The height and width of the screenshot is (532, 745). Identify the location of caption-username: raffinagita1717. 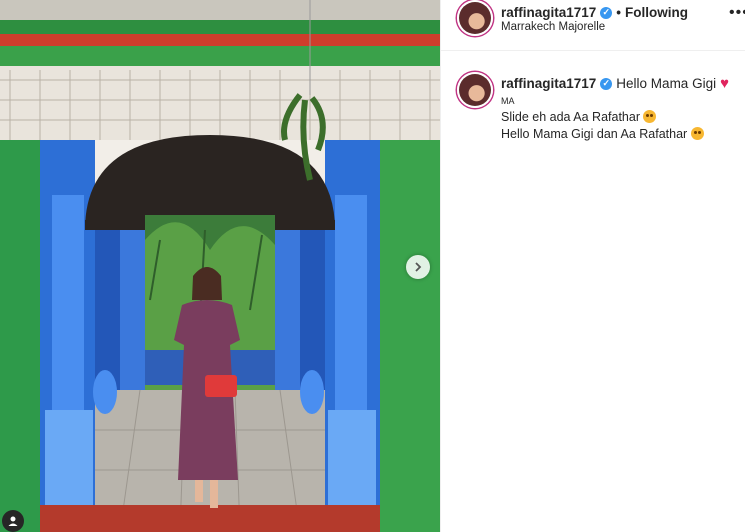
(548, 83).